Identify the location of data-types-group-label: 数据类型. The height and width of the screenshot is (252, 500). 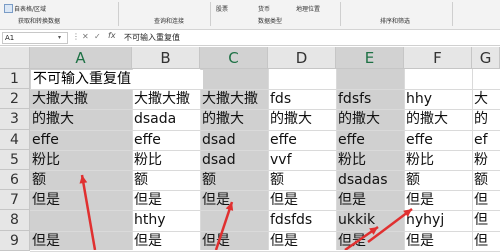
(270, 21).